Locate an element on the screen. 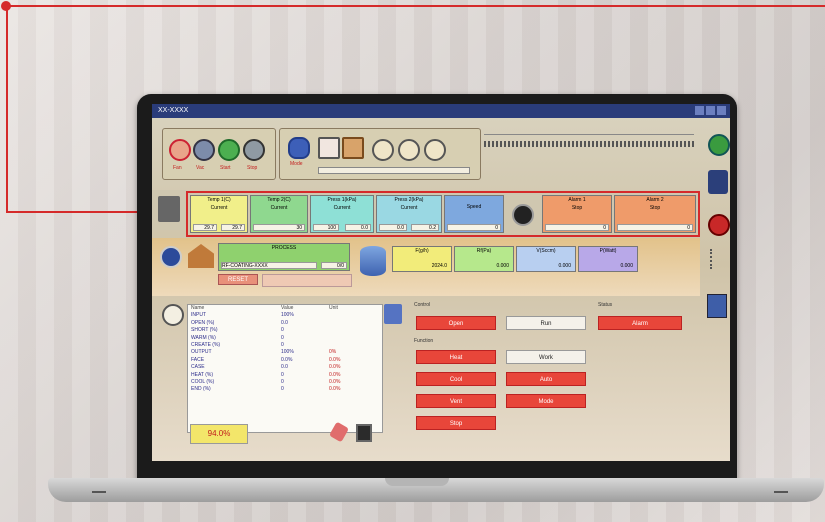 The width and height of the screenshot is (825, 522). table-header-value: Value is located at coordinates (287, 308).